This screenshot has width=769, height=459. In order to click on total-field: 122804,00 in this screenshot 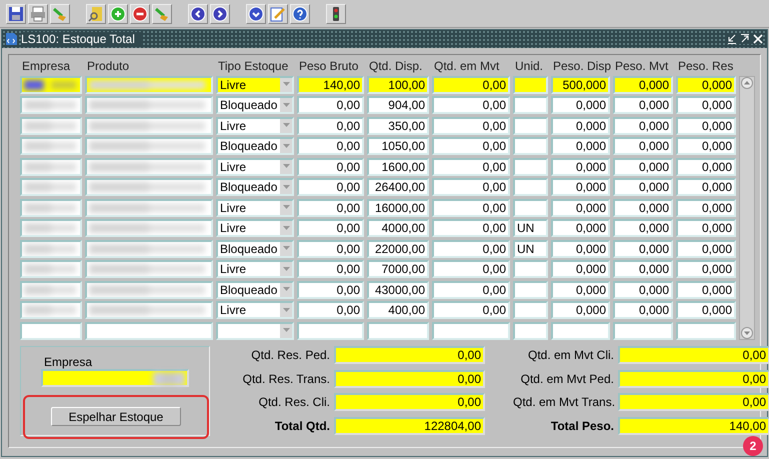, I will do `click(409, 426)`.